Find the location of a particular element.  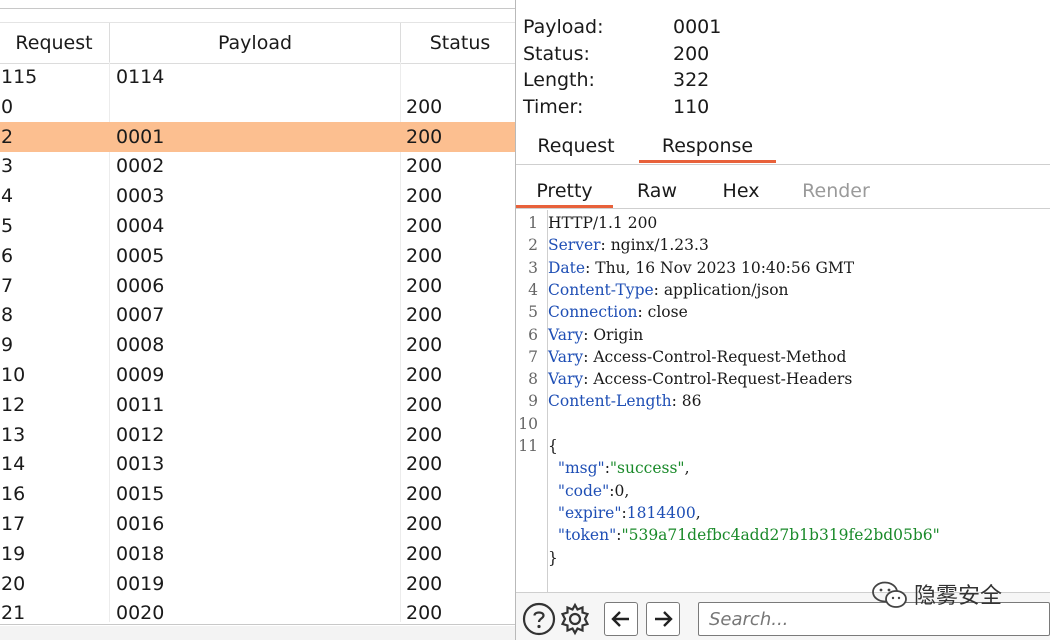

table-row: 7 0006 200 is located at coordinates (257, 286).